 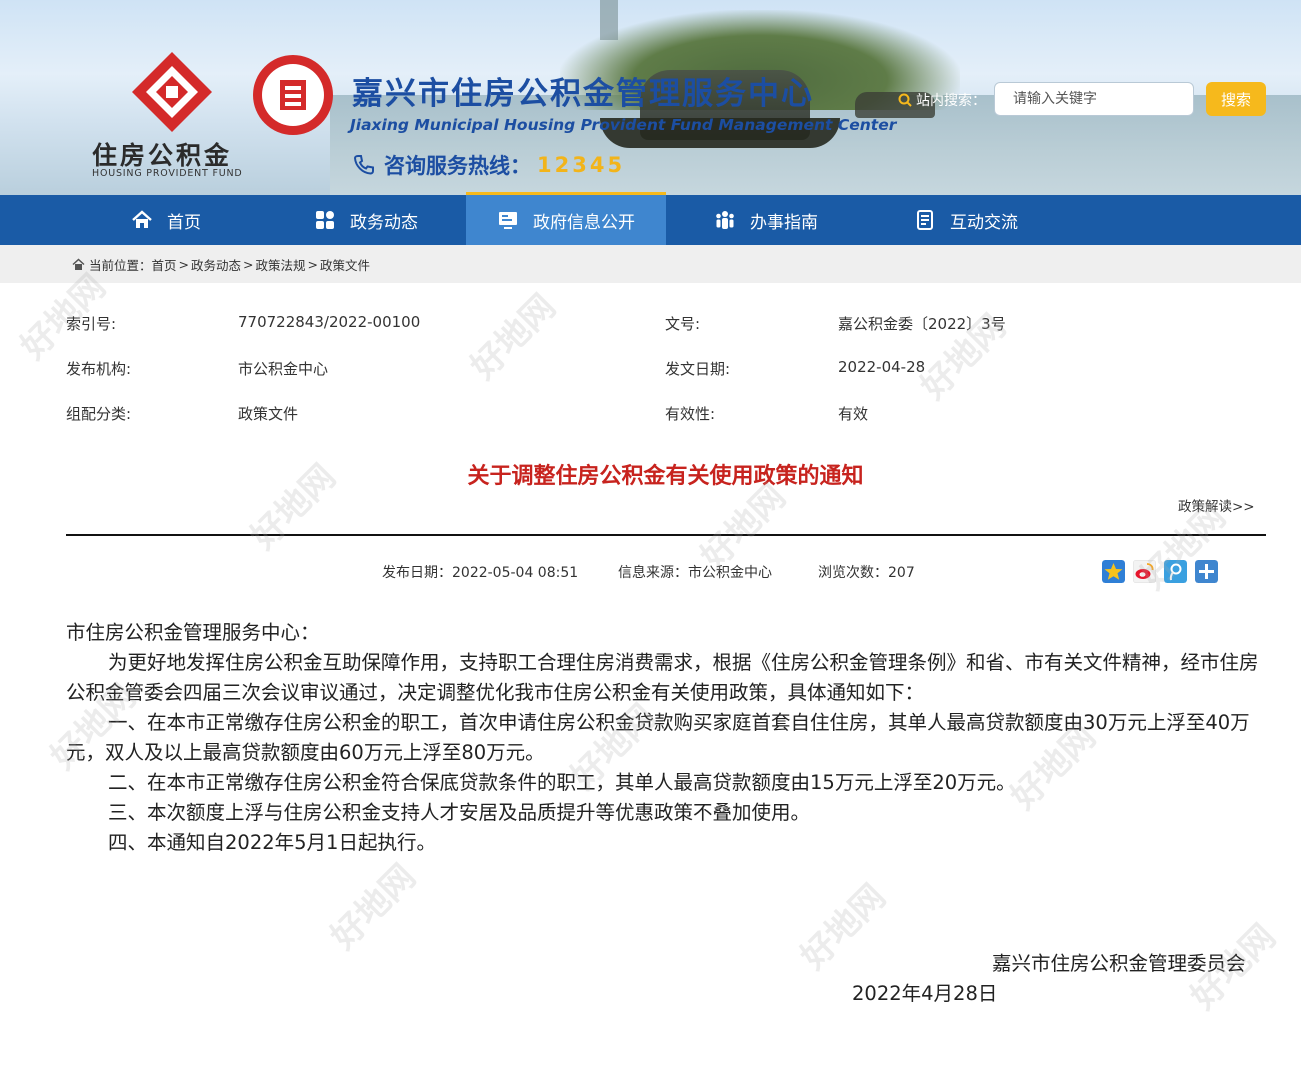 I want to click on nav-item-label: 政府信息公开, so click(x=584, y=220).